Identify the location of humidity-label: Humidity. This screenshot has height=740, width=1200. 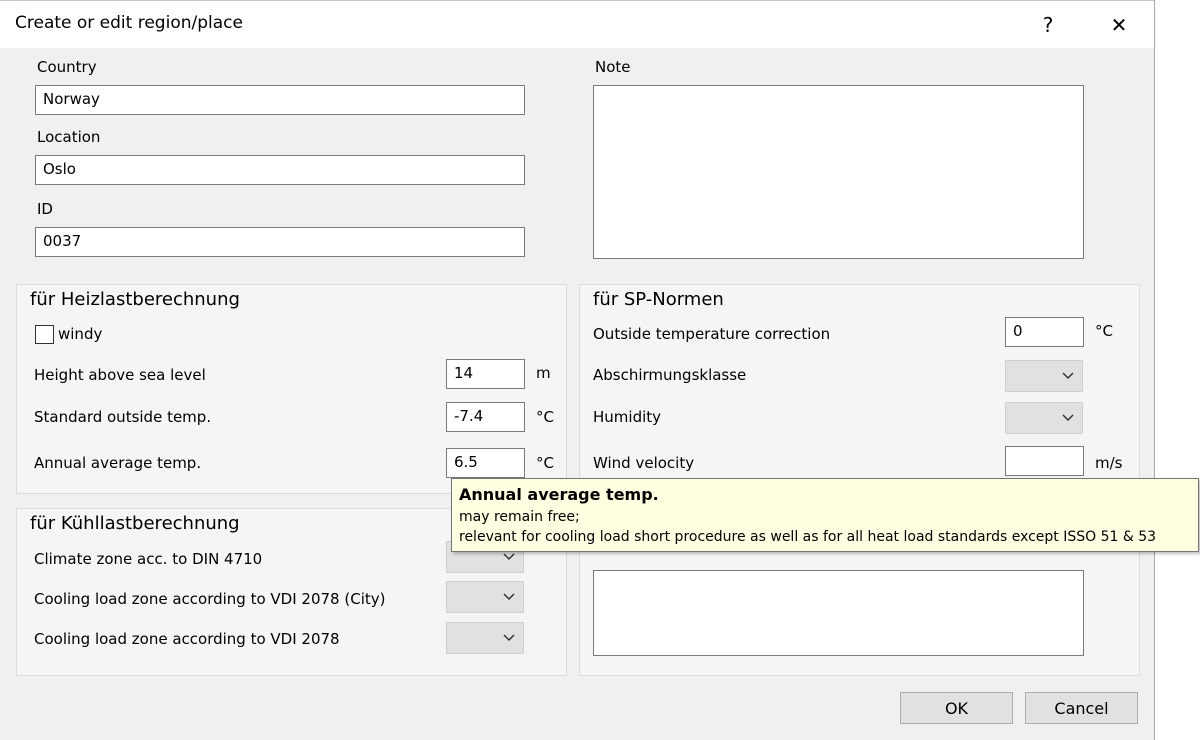
(627, 417).